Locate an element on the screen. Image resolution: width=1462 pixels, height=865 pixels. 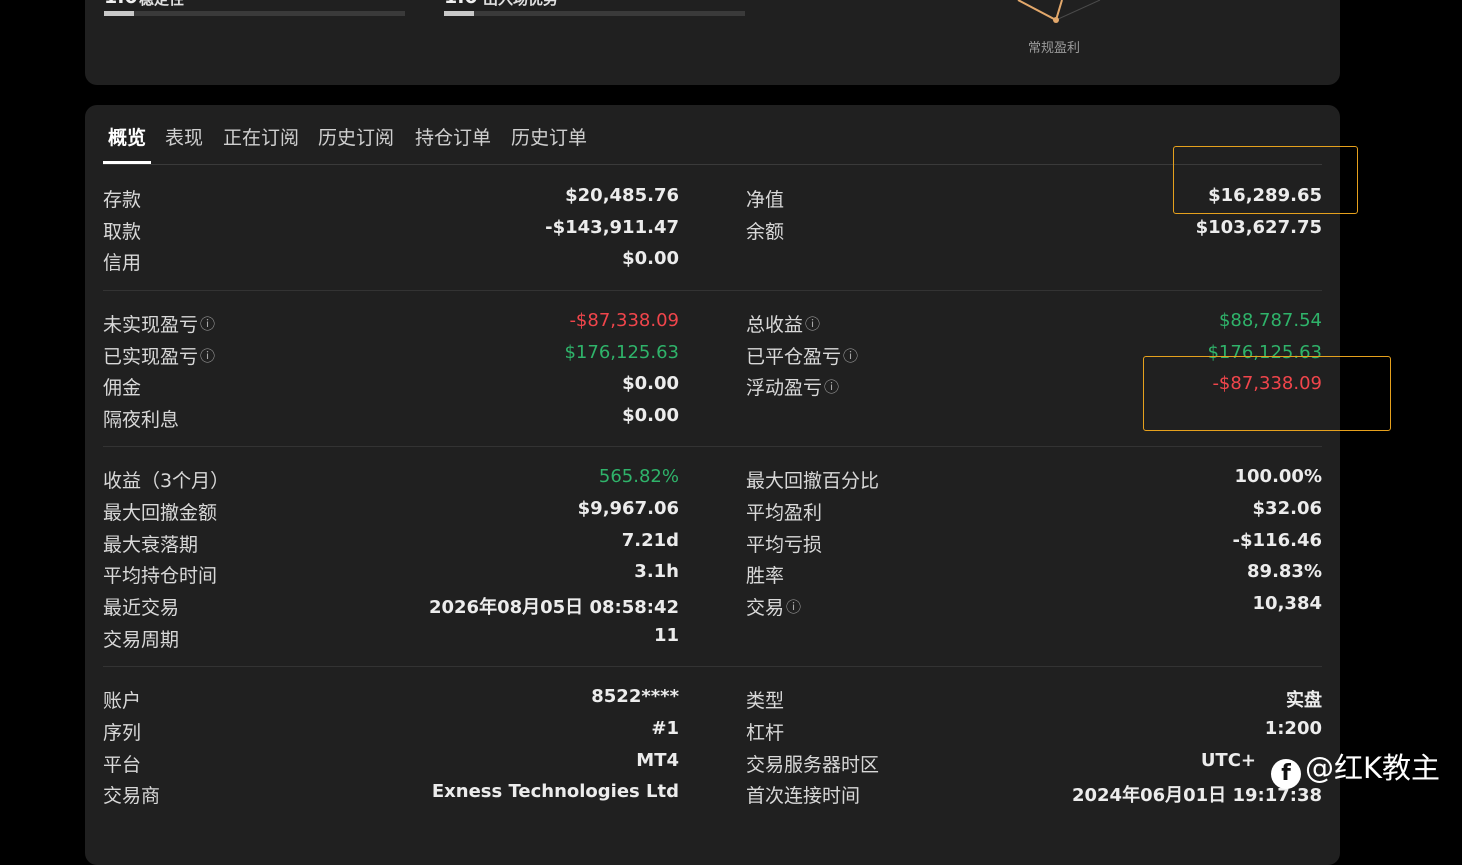
stat-label: 已平仓盈亏 ⓘ is located at coordinates (802, 357).